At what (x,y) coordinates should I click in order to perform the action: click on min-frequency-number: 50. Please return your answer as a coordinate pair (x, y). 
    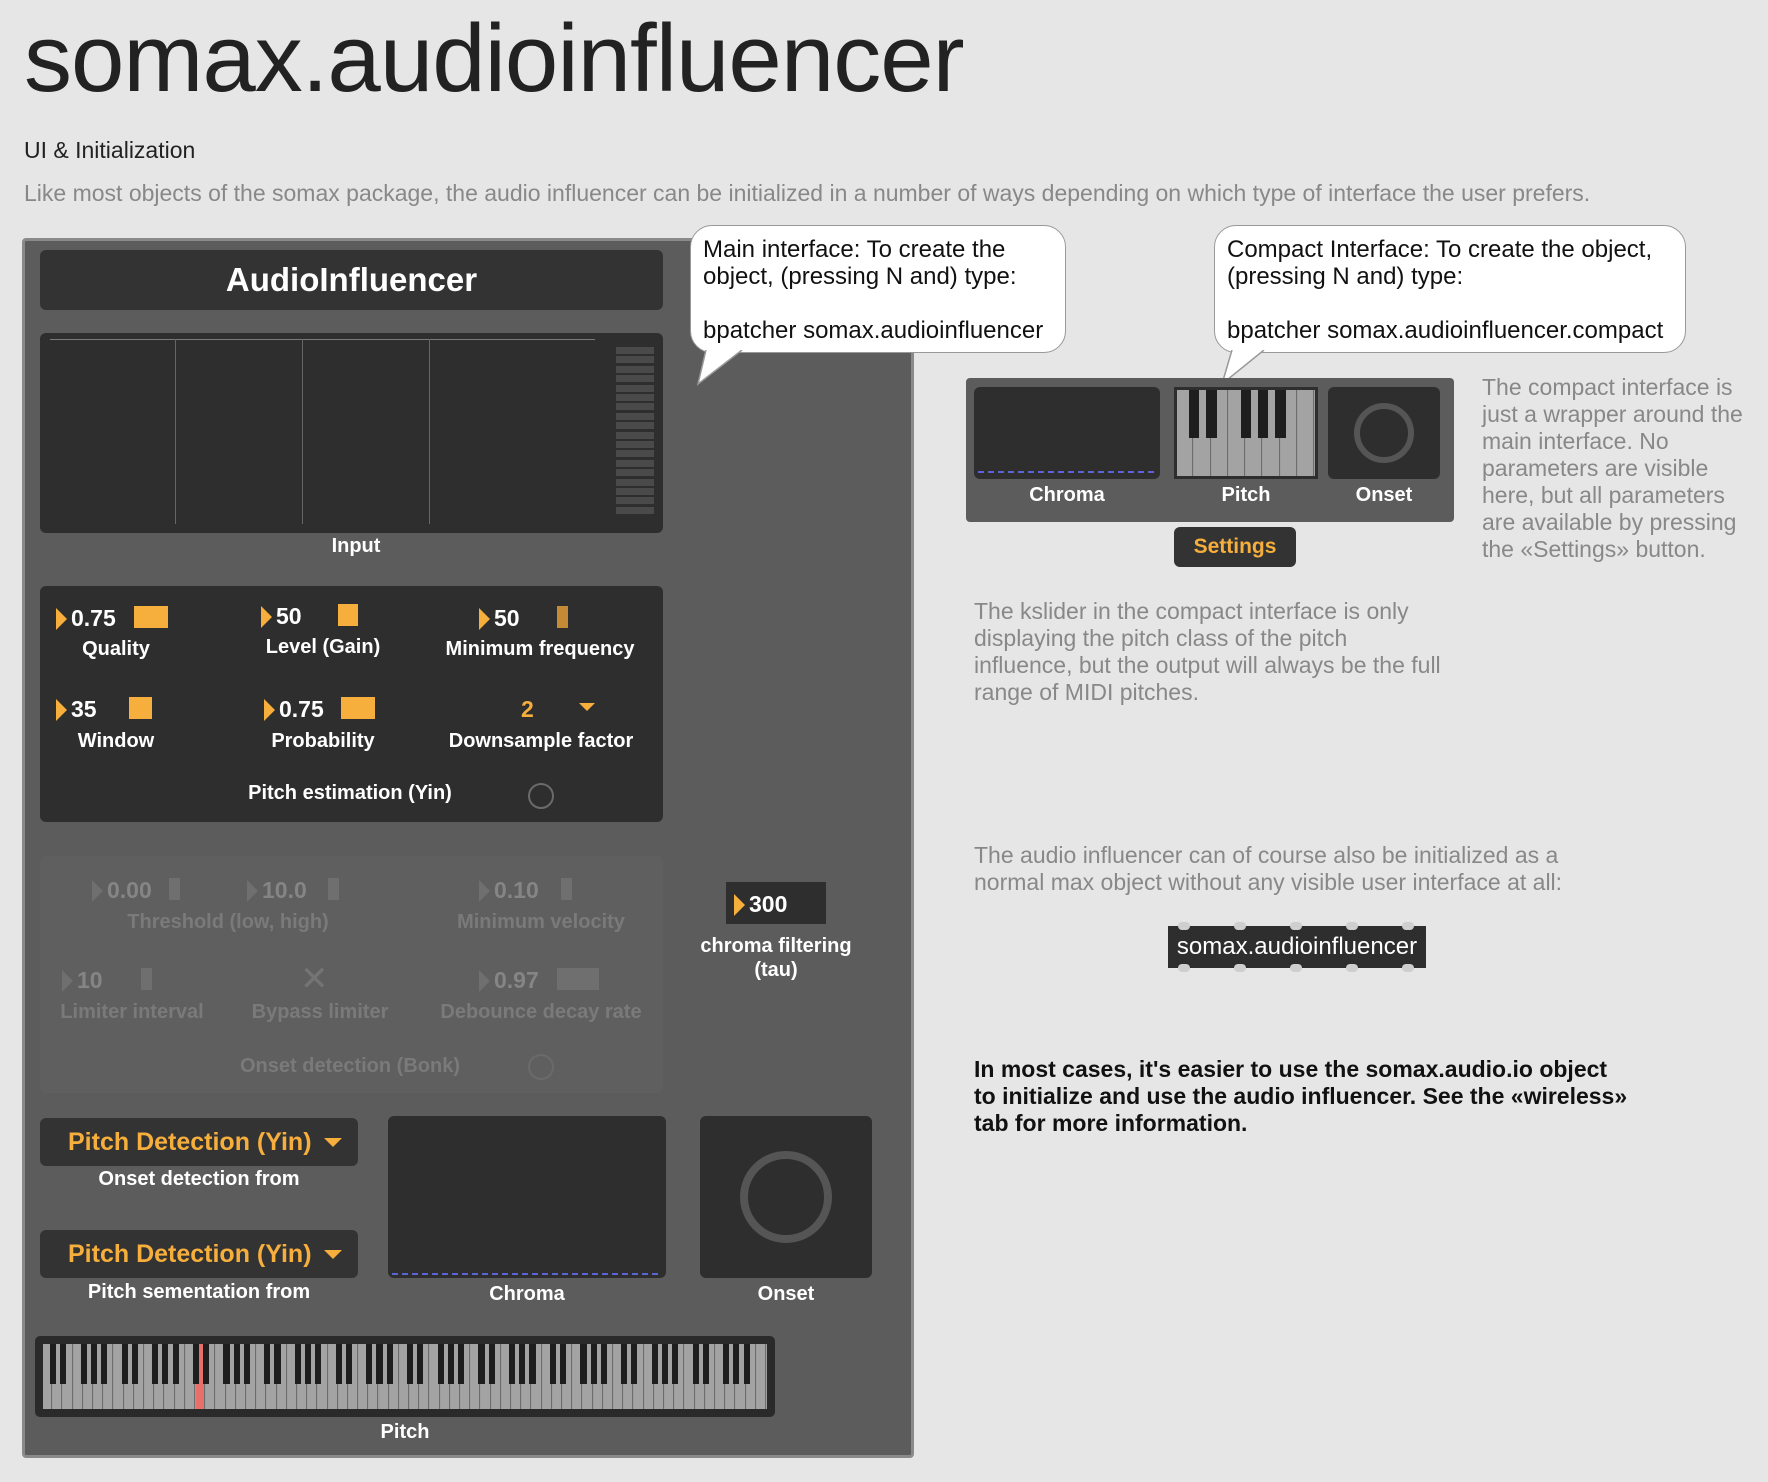
    Looking at the image, I should click on (499, 618).